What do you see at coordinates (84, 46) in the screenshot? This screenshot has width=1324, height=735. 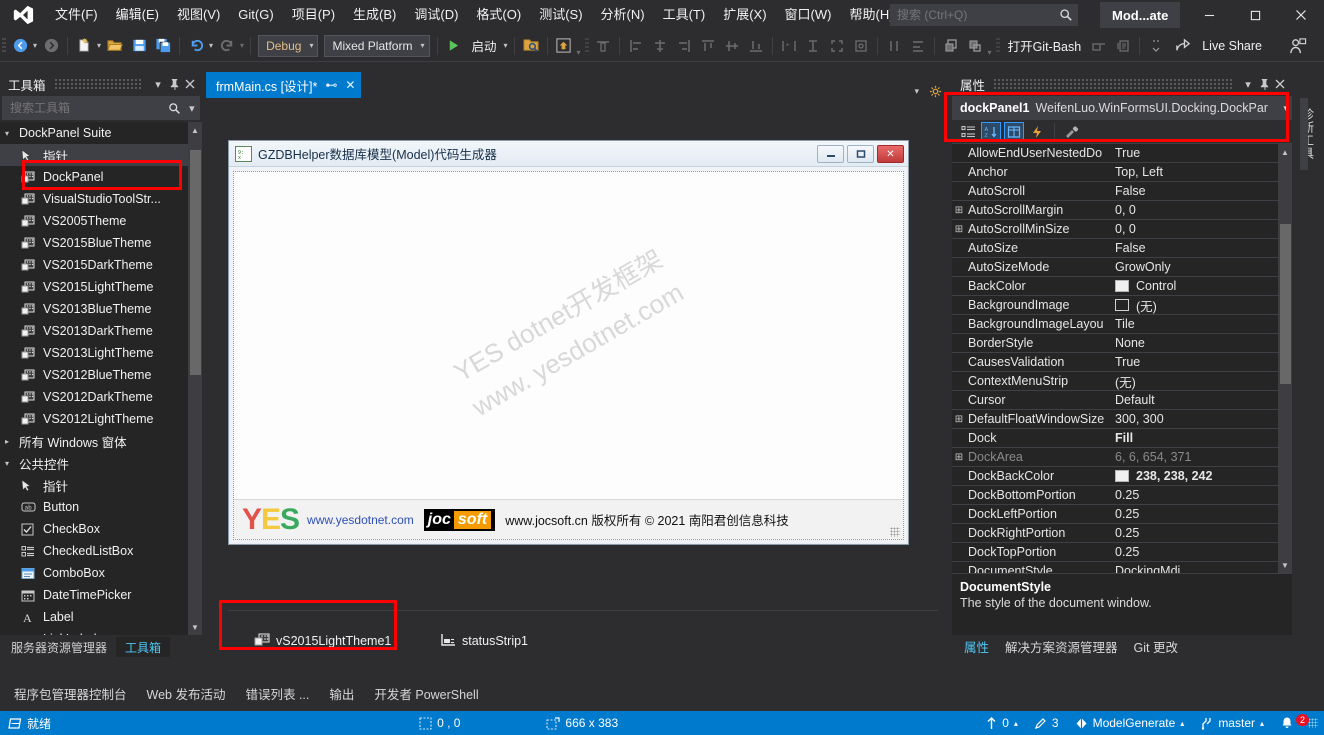 I see `new-file-icon` at bounding box center [84, 46].